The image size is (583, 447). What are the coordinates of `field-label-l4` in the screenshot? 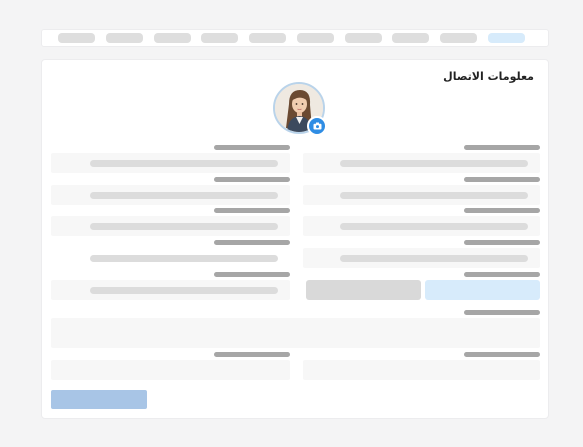 It's located at (252, 242).